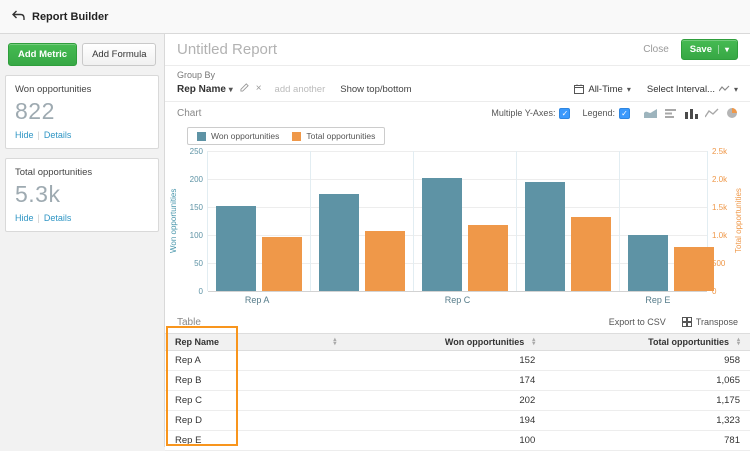  Describe the element at coordinates (238, 136) in the screenshot. I see `legend-item-won: Won opportunities` at that location.